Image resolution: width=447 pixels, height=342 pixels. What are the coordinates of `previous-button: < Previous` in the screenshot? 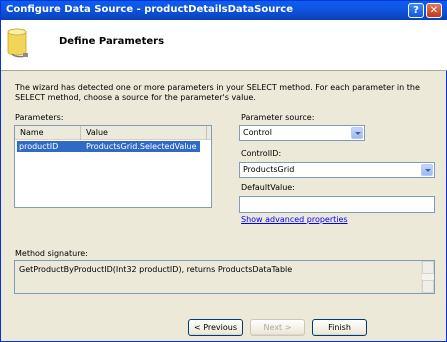 It's located at (215, 327).